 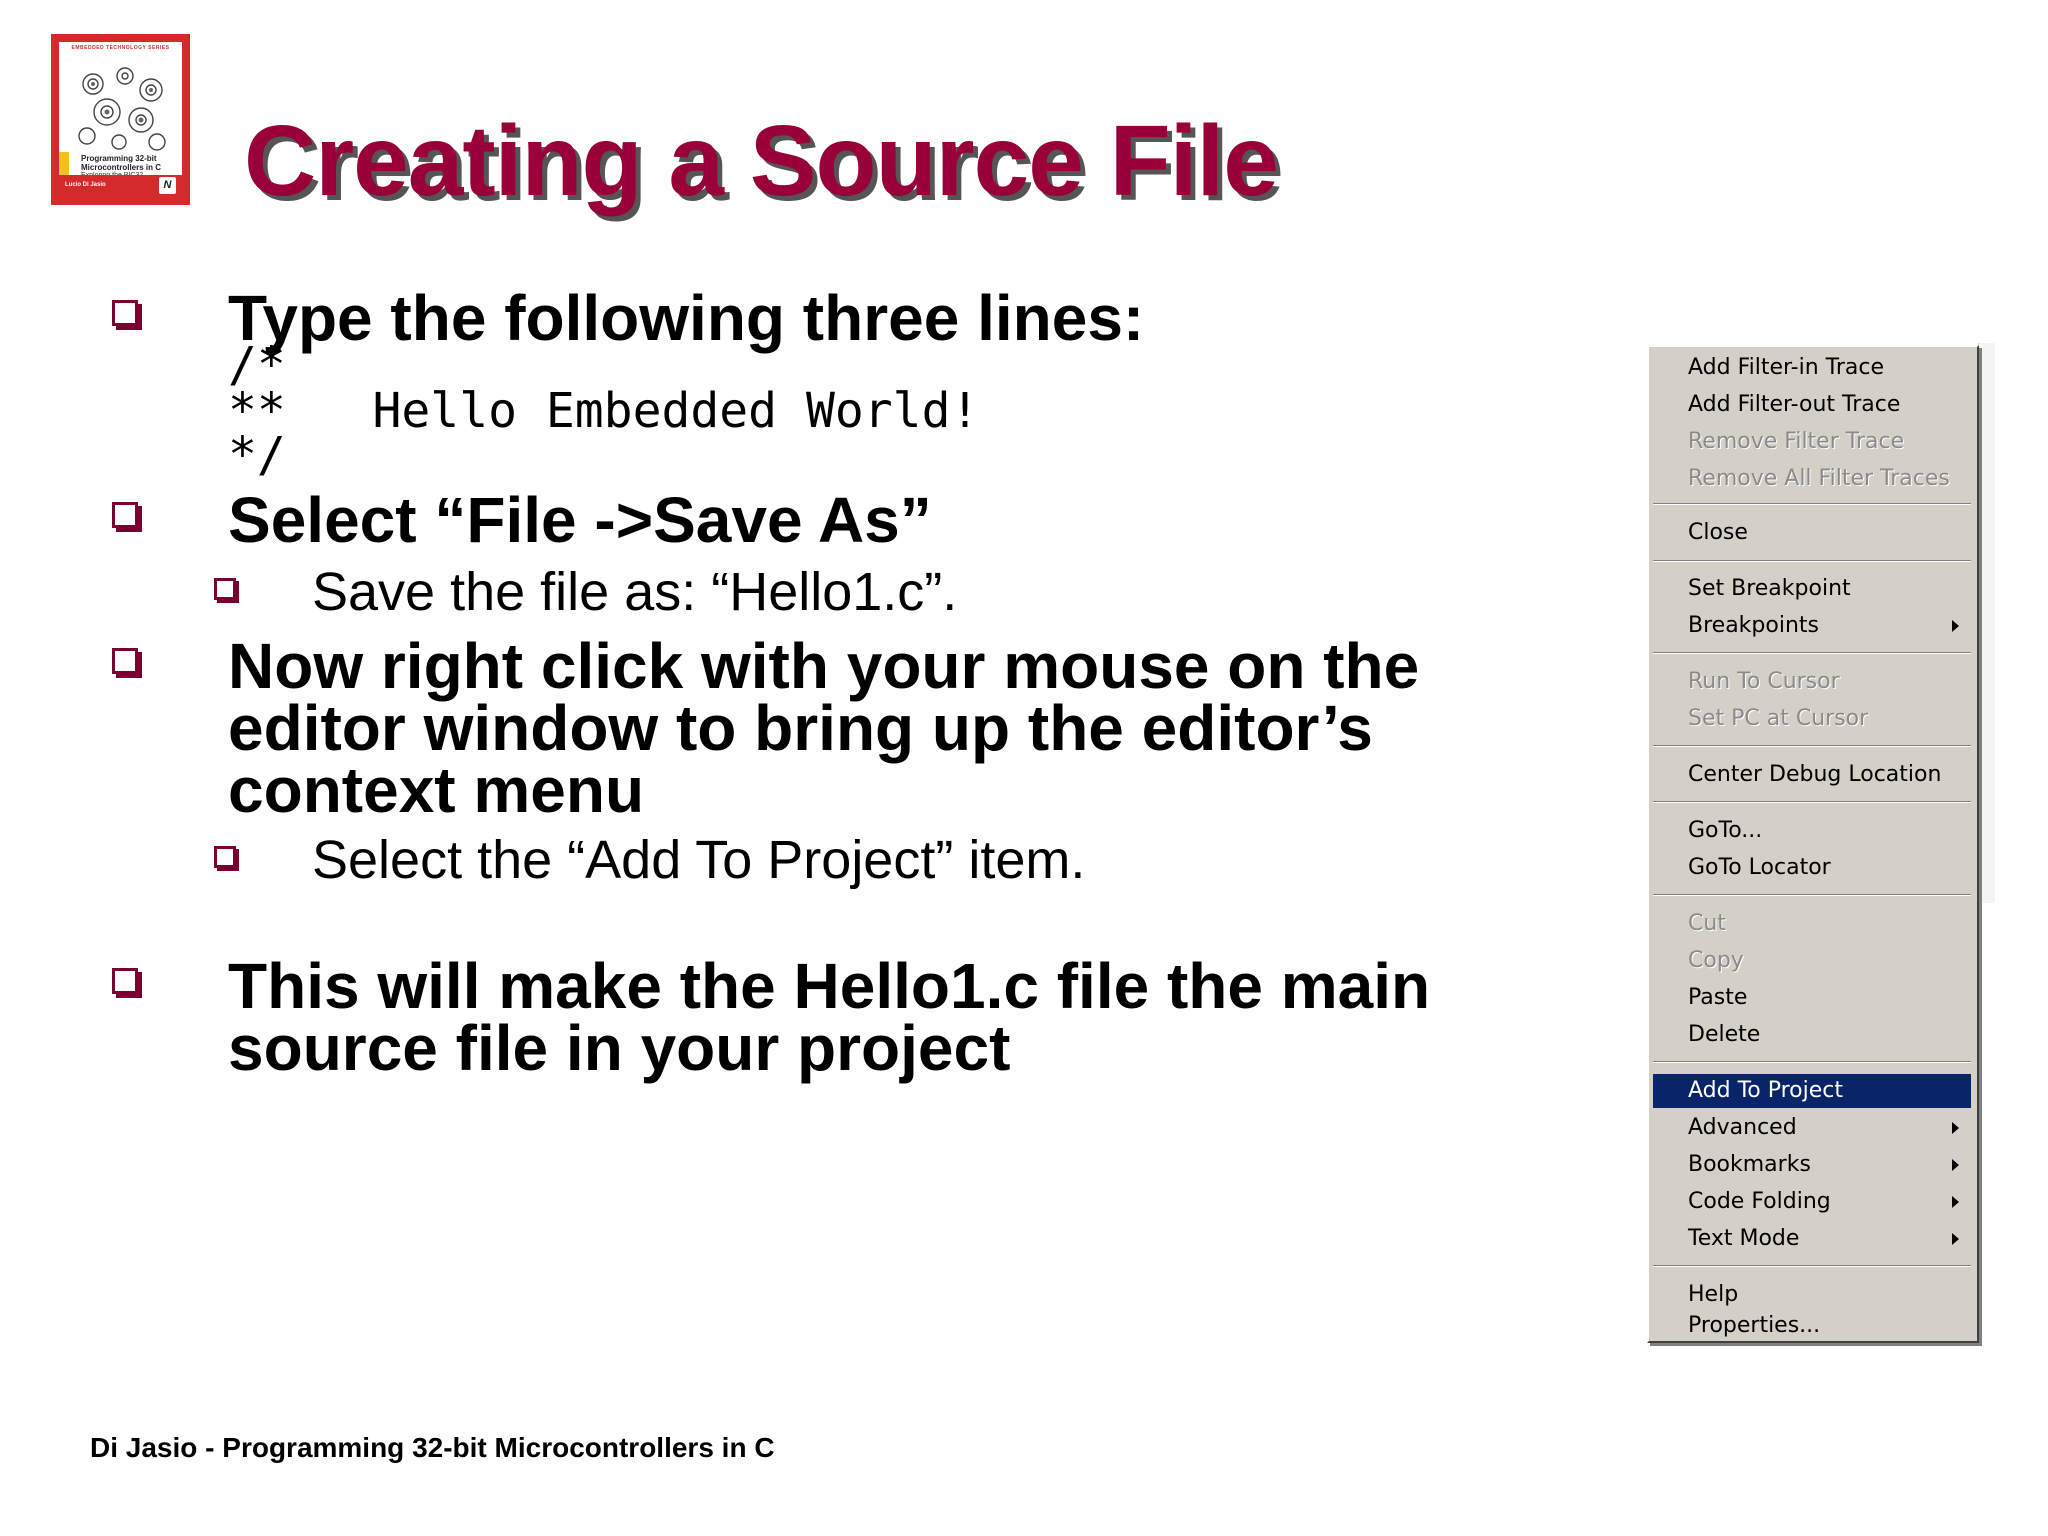 I want to click on menu-item-paste: Paste, so click(x=1812, y=998).